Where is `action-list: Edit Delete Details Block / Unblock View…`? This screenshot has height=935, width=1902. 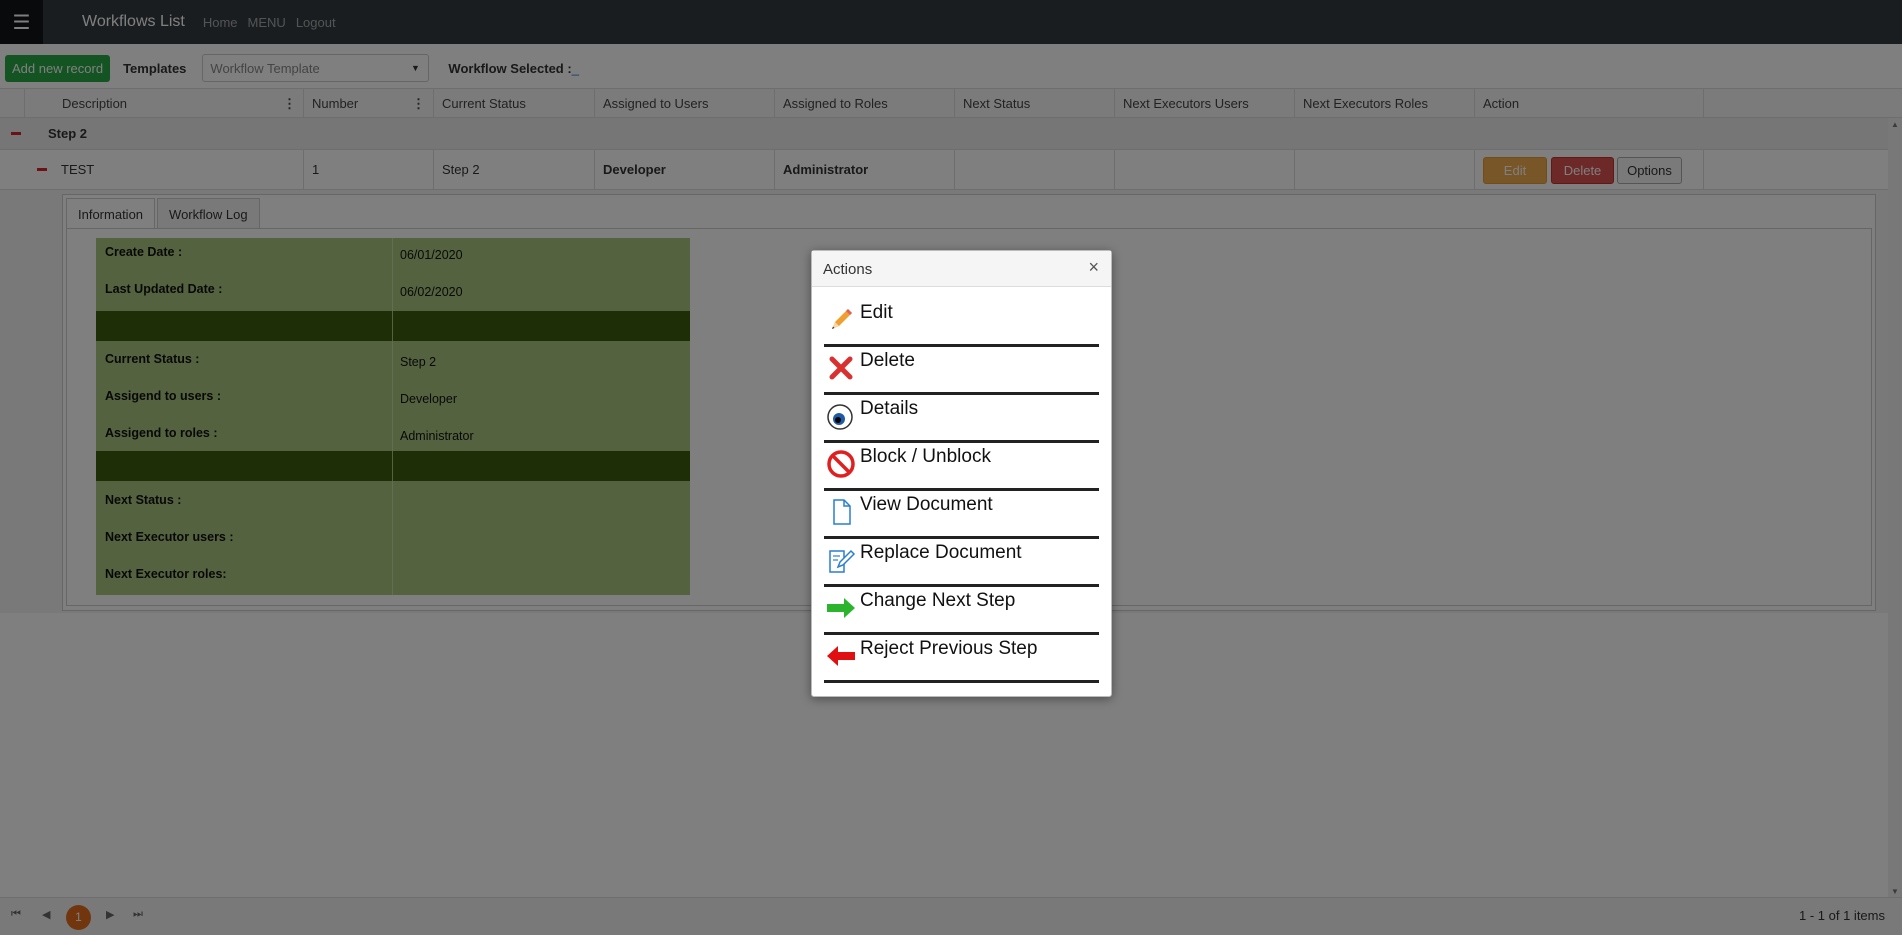
action-list: Edit Delete Details Block / Unblock View… is located at coordinates (961, 491).